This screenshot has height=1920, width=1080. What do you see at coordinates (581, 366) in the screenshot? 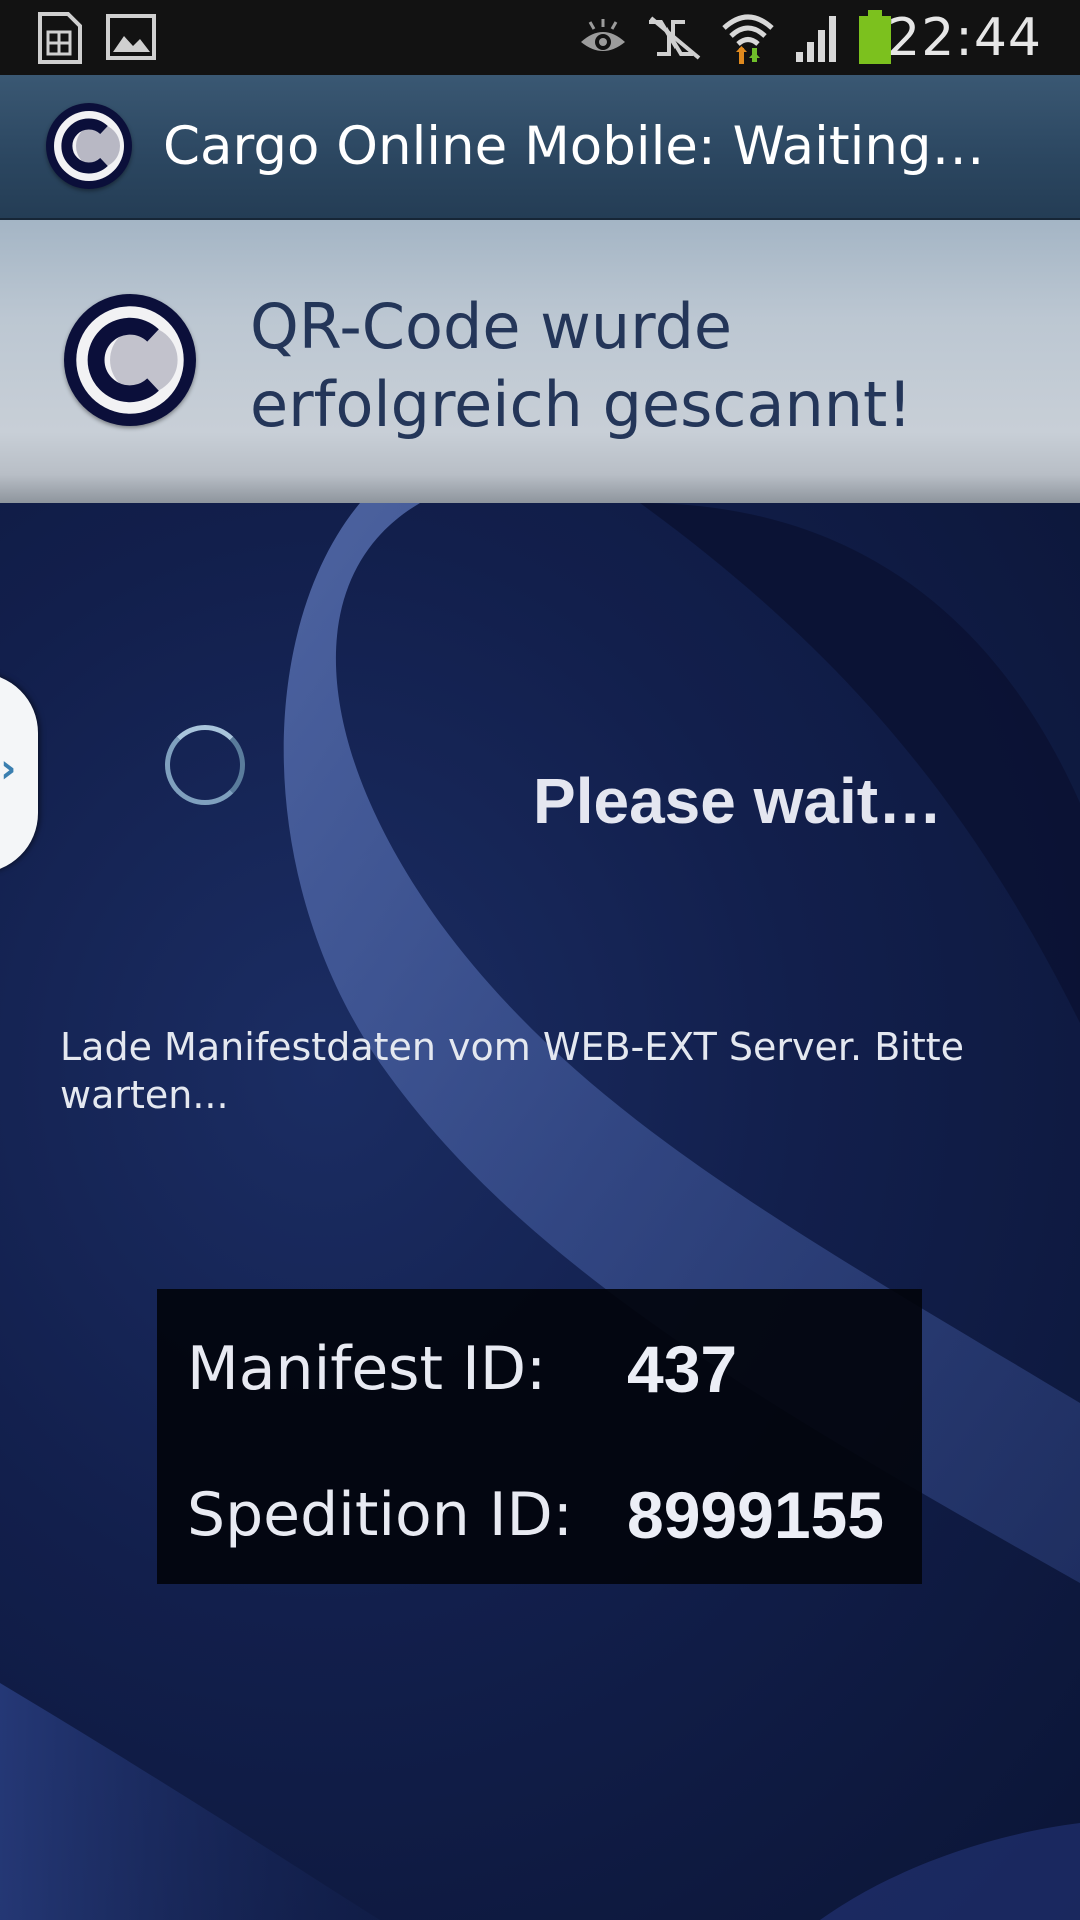
I see `banner-title: QR-Code wurde erfolgreich gescannt!` at bounding box center [581, 366].